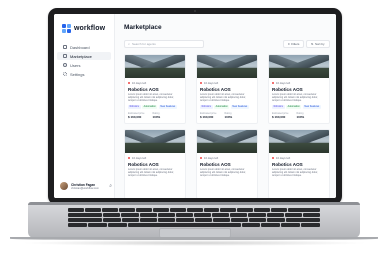 The image size is (388, 257). I want to click on filters-button: ≡ Filters, so click(294, 44).